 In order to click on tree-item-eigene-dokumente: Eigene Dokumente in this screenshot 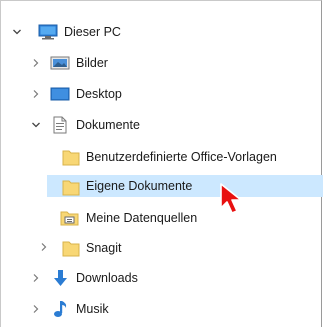, I will do `click(185, 186)`.